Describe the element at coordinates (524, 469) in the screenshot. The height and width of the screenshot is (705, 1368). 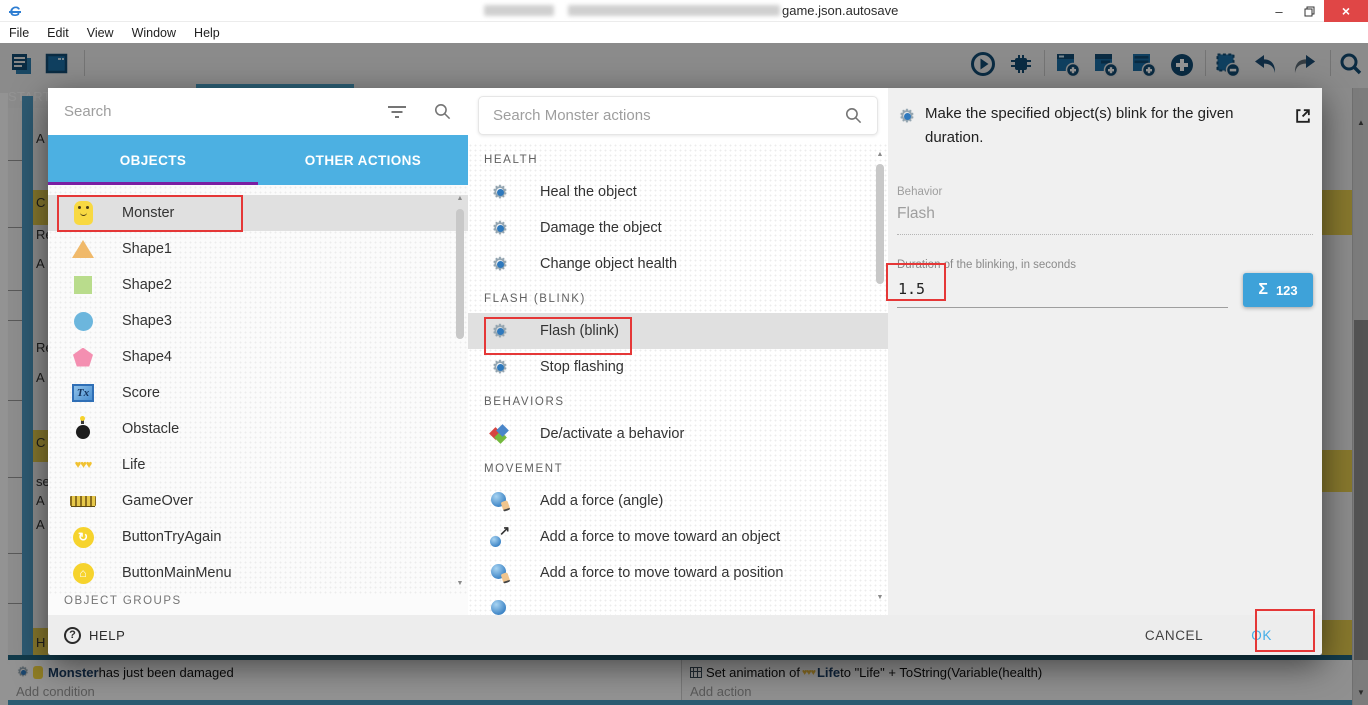
I see `section-header-movement: MOVEMENT` at that location.